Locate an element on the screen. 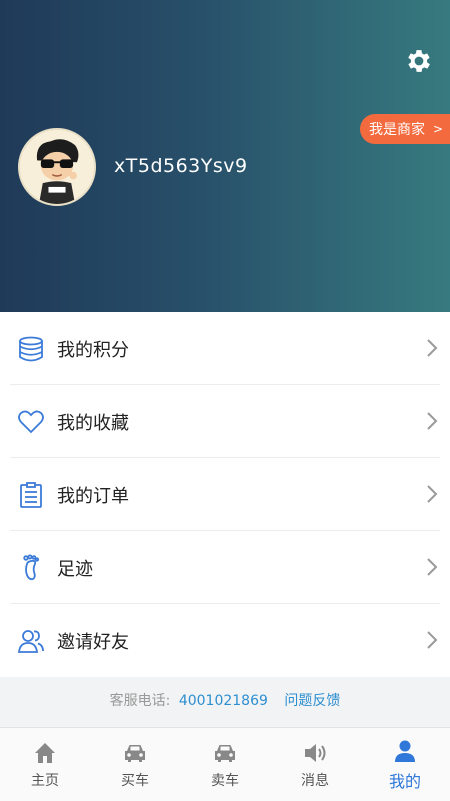 This screenshot has width=450, height=801. menu-label: 足迹 is located at coordinates (75, 569).